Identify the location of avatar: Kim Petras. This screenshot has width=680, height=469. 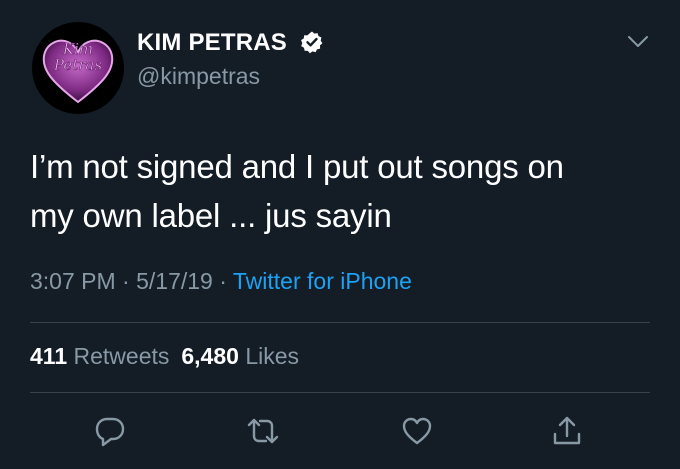
(78, 68).